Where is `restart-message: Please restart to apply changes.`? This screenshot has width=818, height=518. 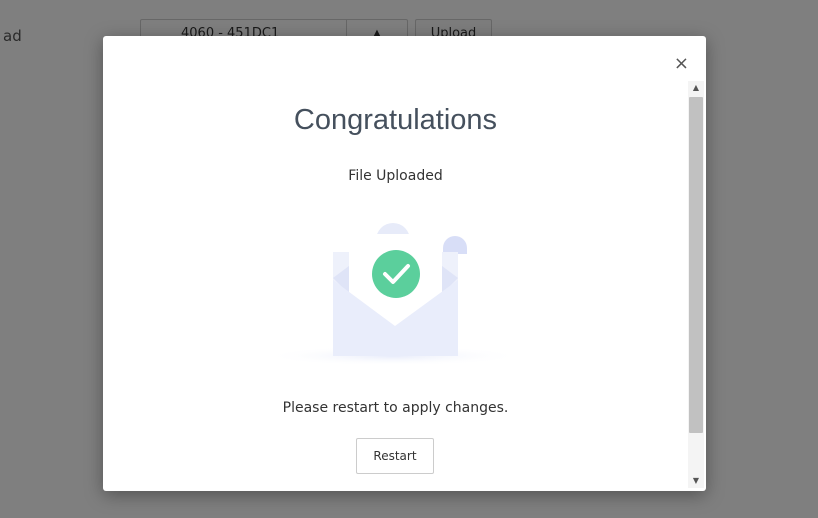
restart-message: Please restart to apply changes. is located at coordinates (395, 408).